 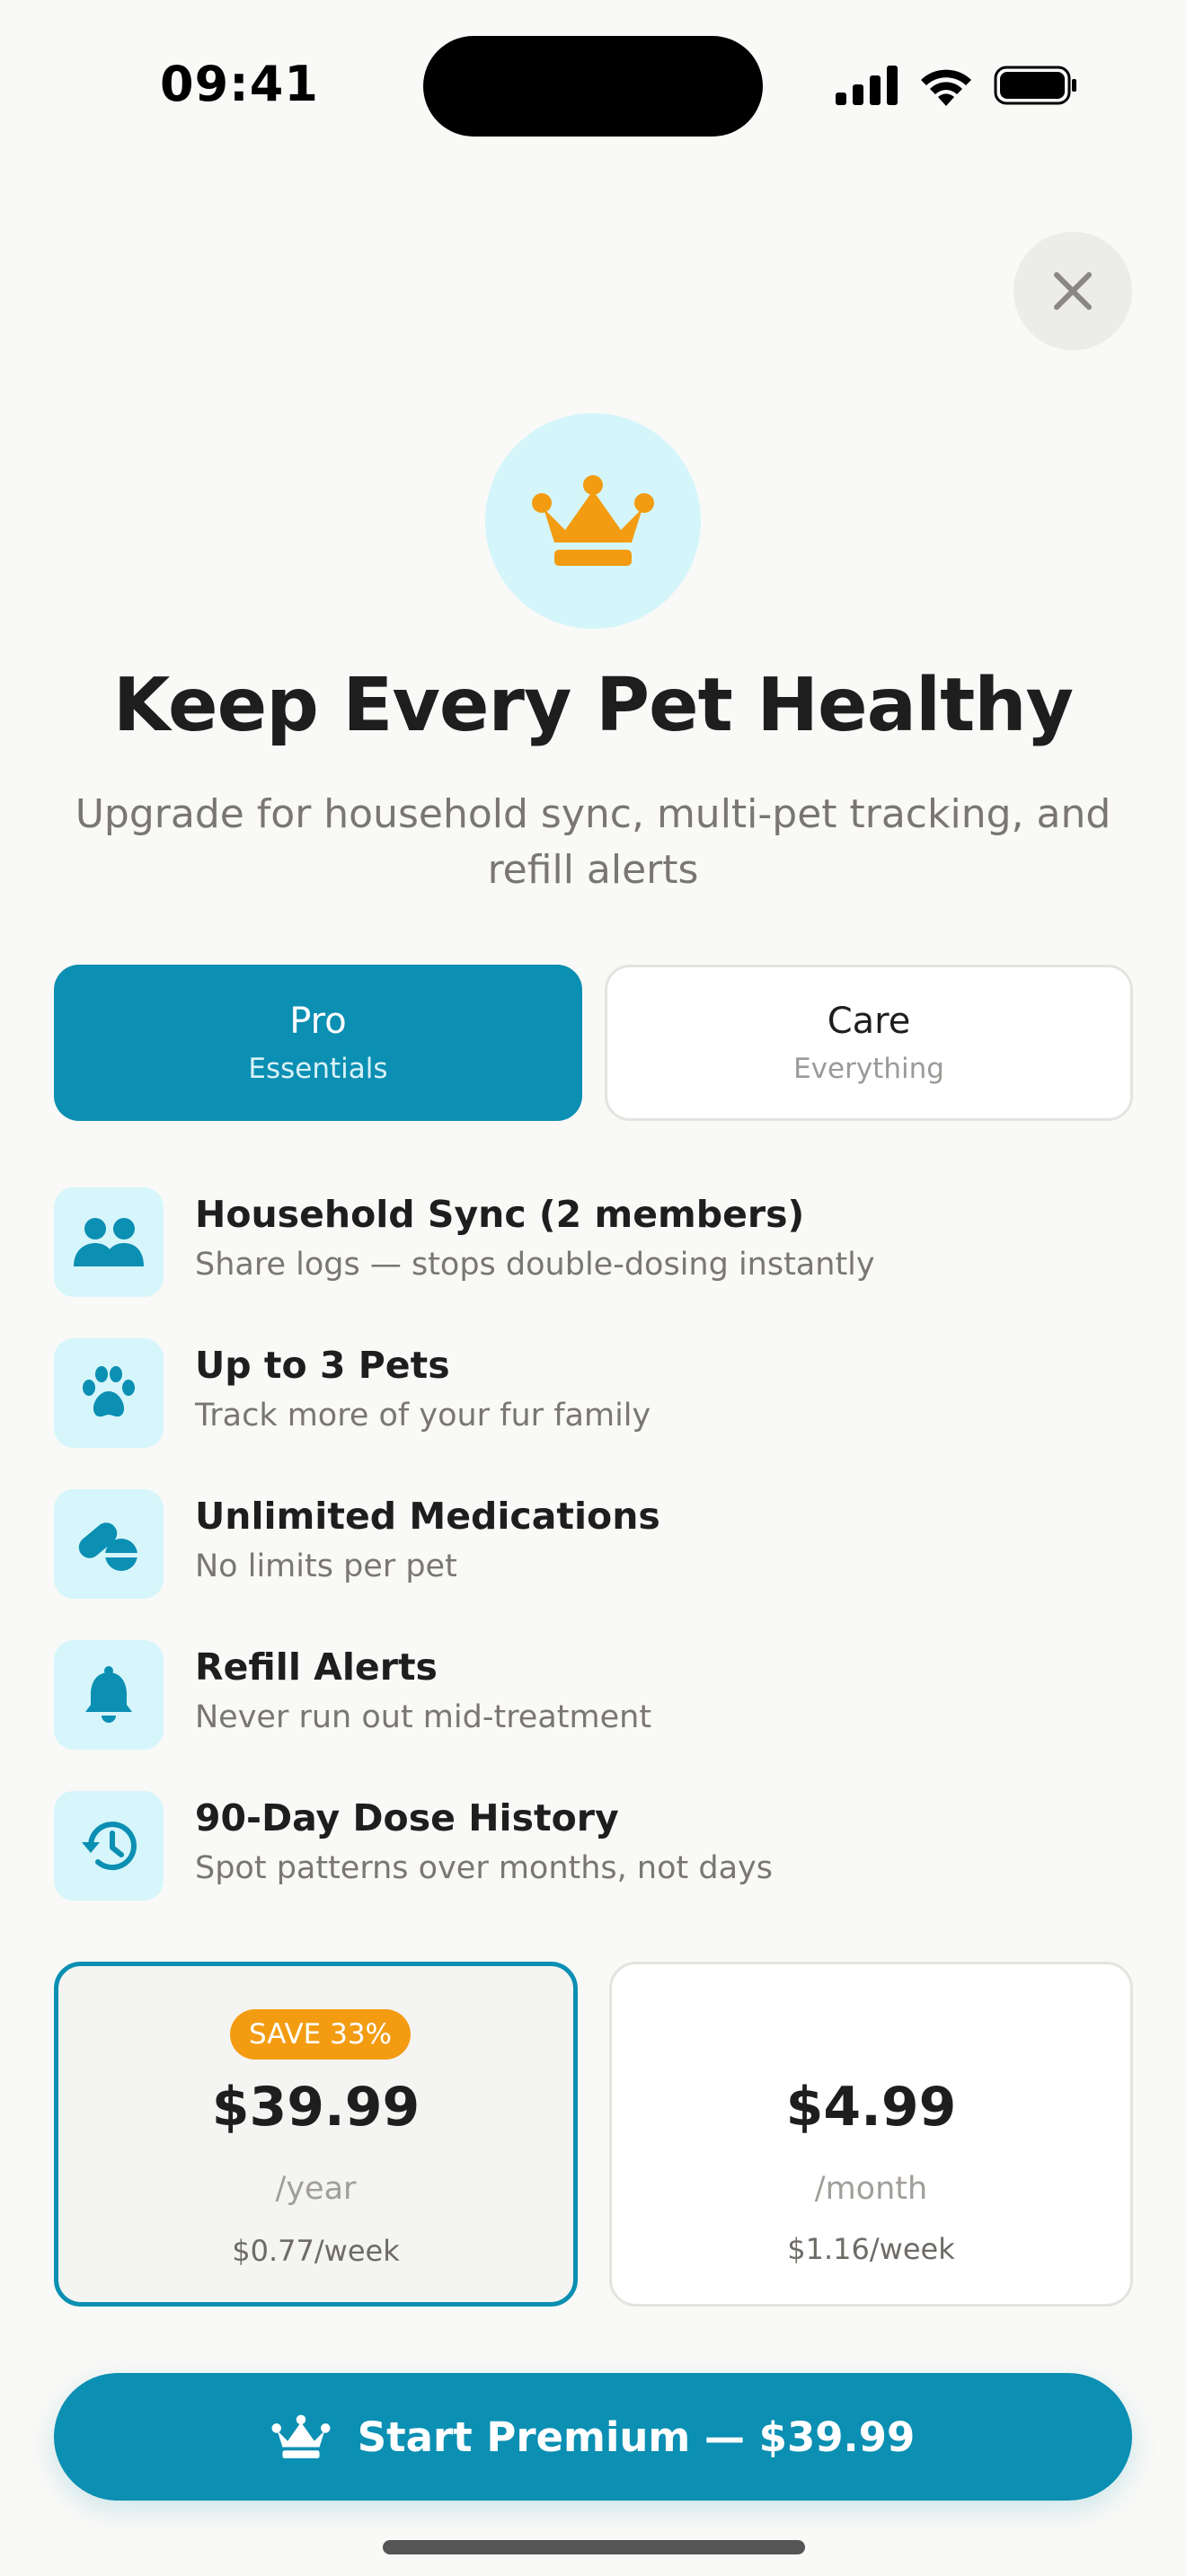 I want to click on plan-price: $39.99, so click(x=315, y=2107).